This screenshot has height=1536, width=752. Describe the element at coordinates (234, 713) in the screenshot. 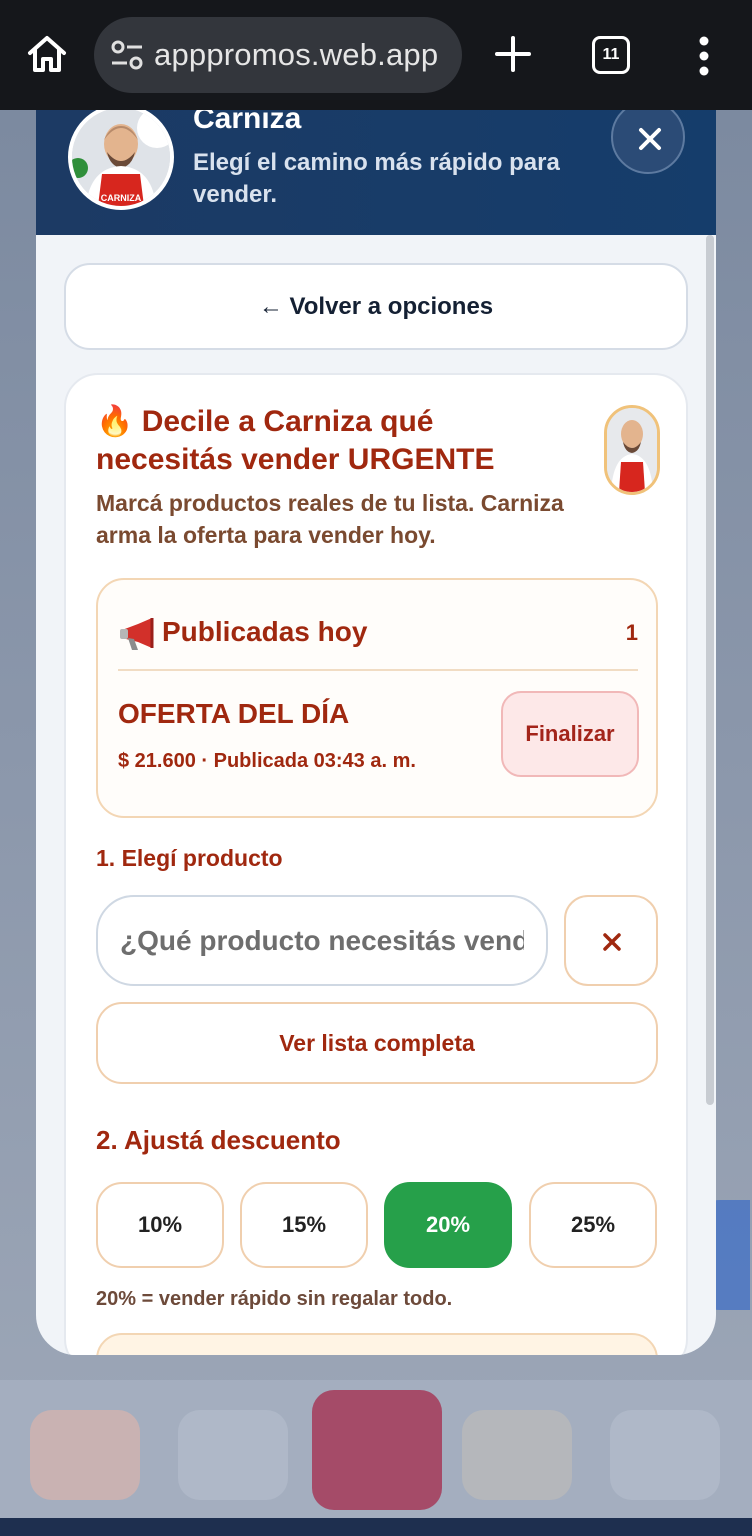

I see `offer-name: OFERTA DEL DÍA` at that location.